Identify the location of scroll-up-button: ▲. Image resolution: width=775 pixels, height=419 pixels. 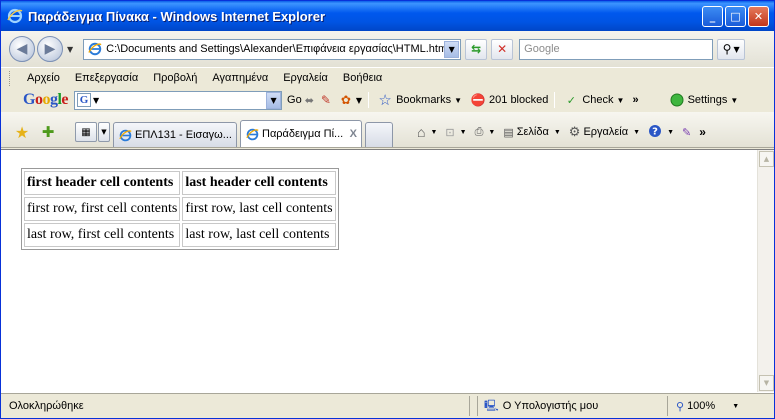
(766, 159).